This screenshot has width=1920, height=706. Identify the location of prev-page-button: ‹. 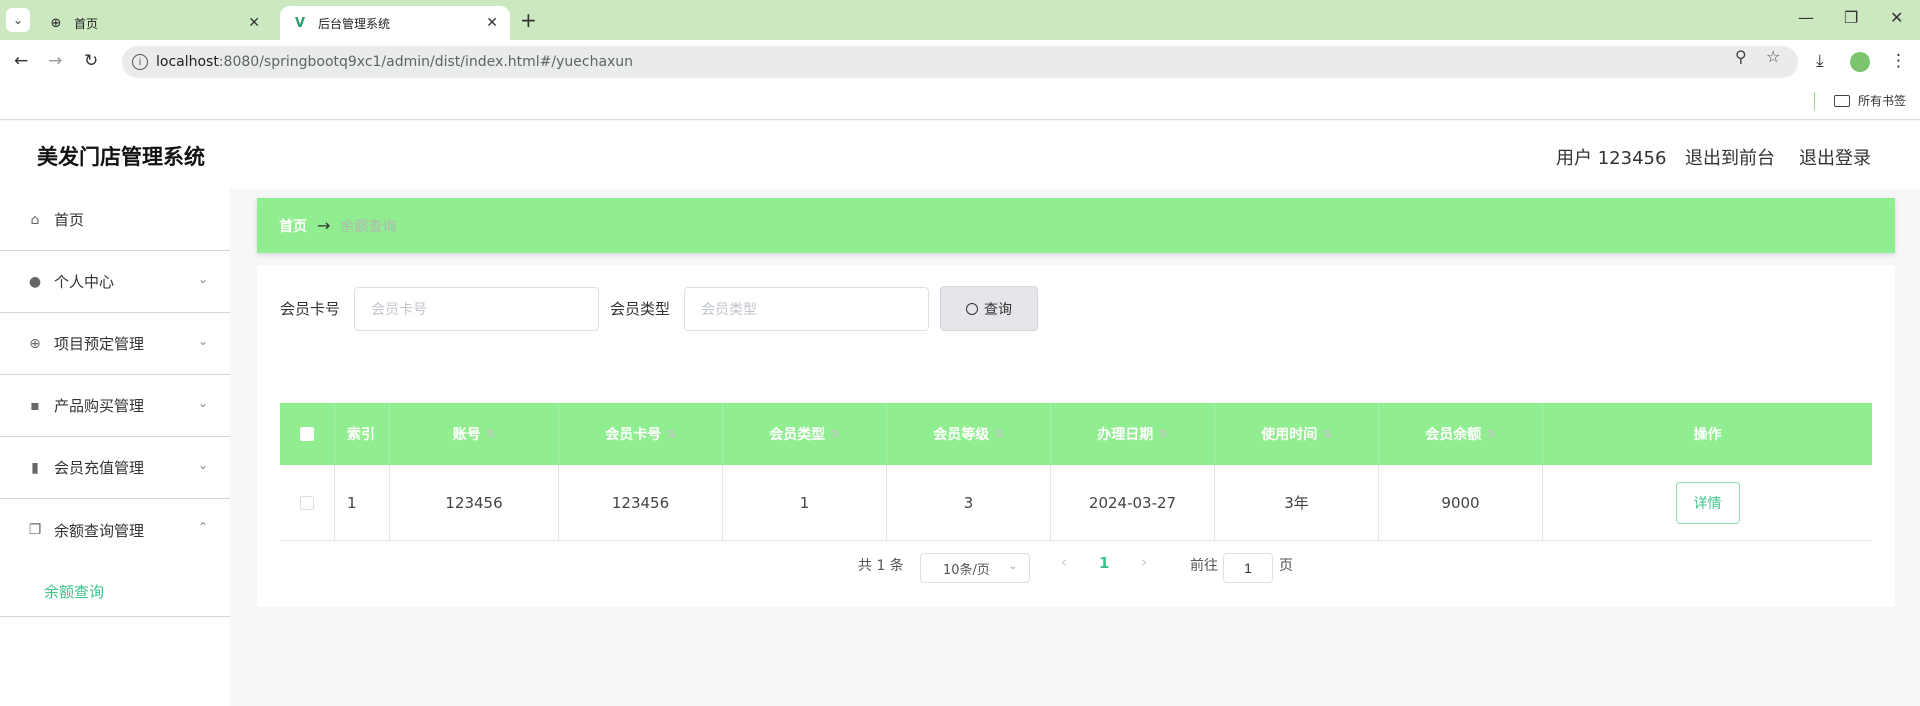
(1064, 562).